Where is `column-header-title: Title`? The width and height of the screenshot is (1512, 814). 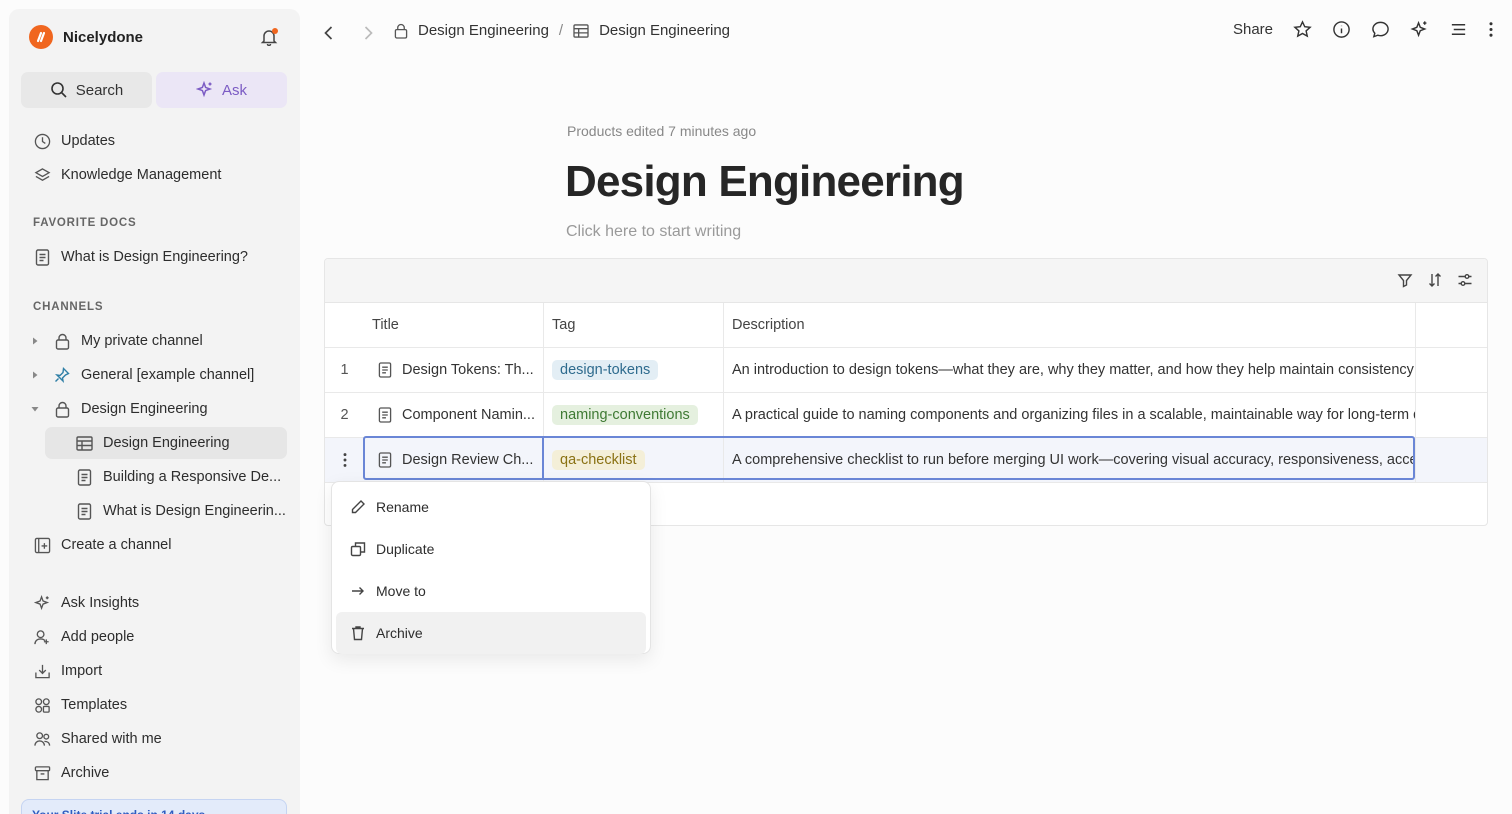 column-header-title: Title is located at coordinates (454, 325).